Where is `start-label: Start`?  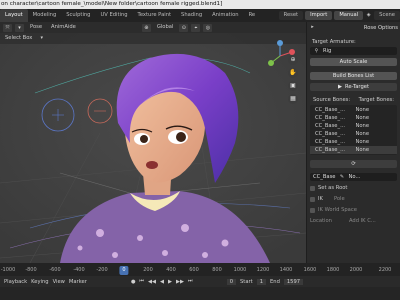
start-label: Start is located at coordinates (246, 281).